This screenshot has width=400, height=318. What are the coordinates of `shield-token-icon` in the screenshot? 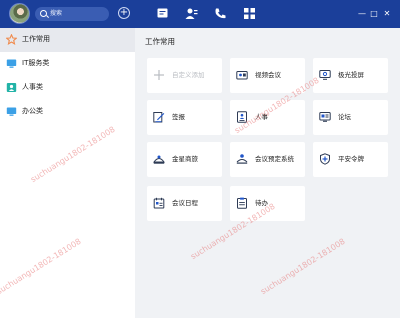 It's located at (325, 159).